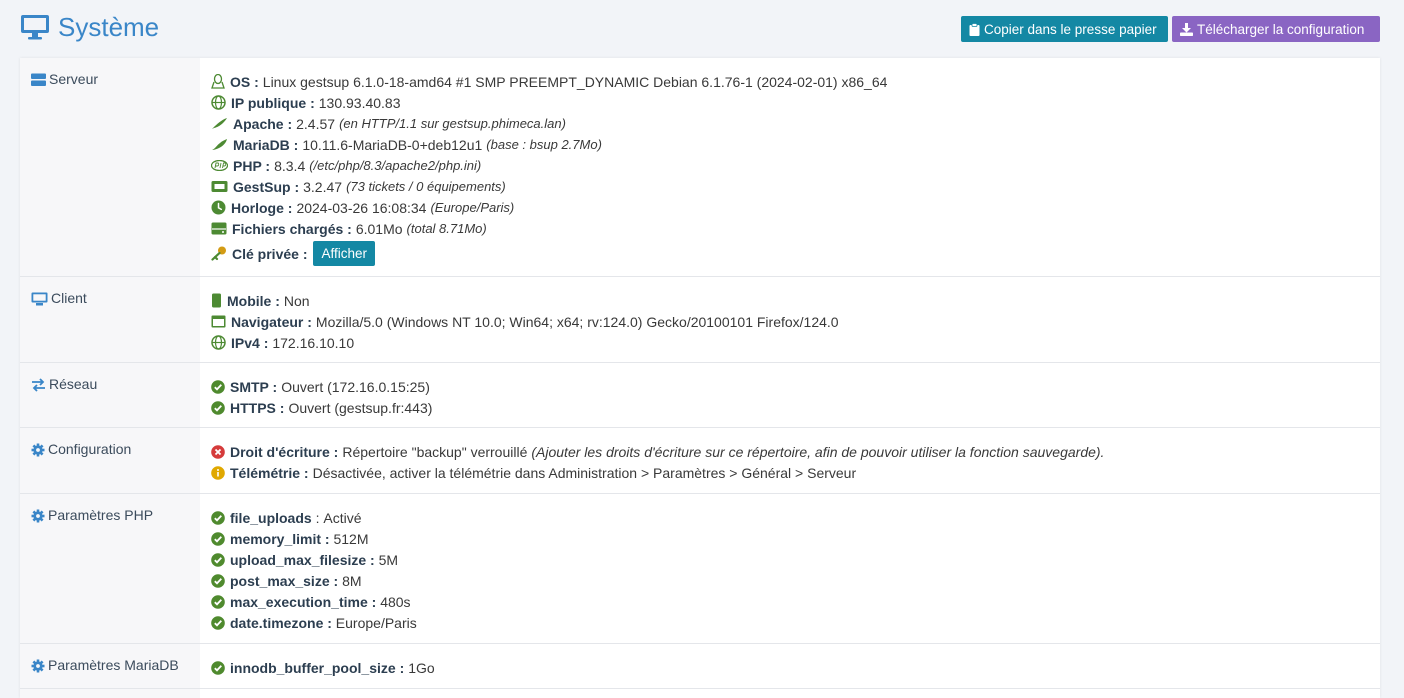  Describe the element at coordinates (110, 167) in the screenshot. I see `section-server-header: Serveur` at that location.